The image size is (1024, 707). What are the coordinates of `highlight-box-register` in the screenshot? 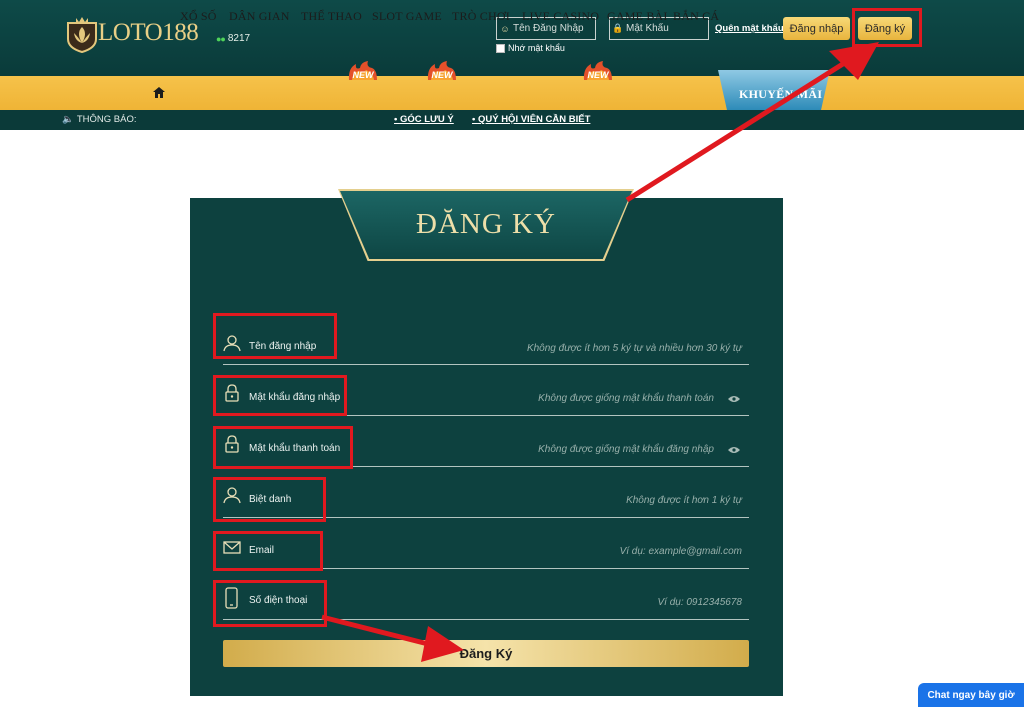 It's located at (887, 27).